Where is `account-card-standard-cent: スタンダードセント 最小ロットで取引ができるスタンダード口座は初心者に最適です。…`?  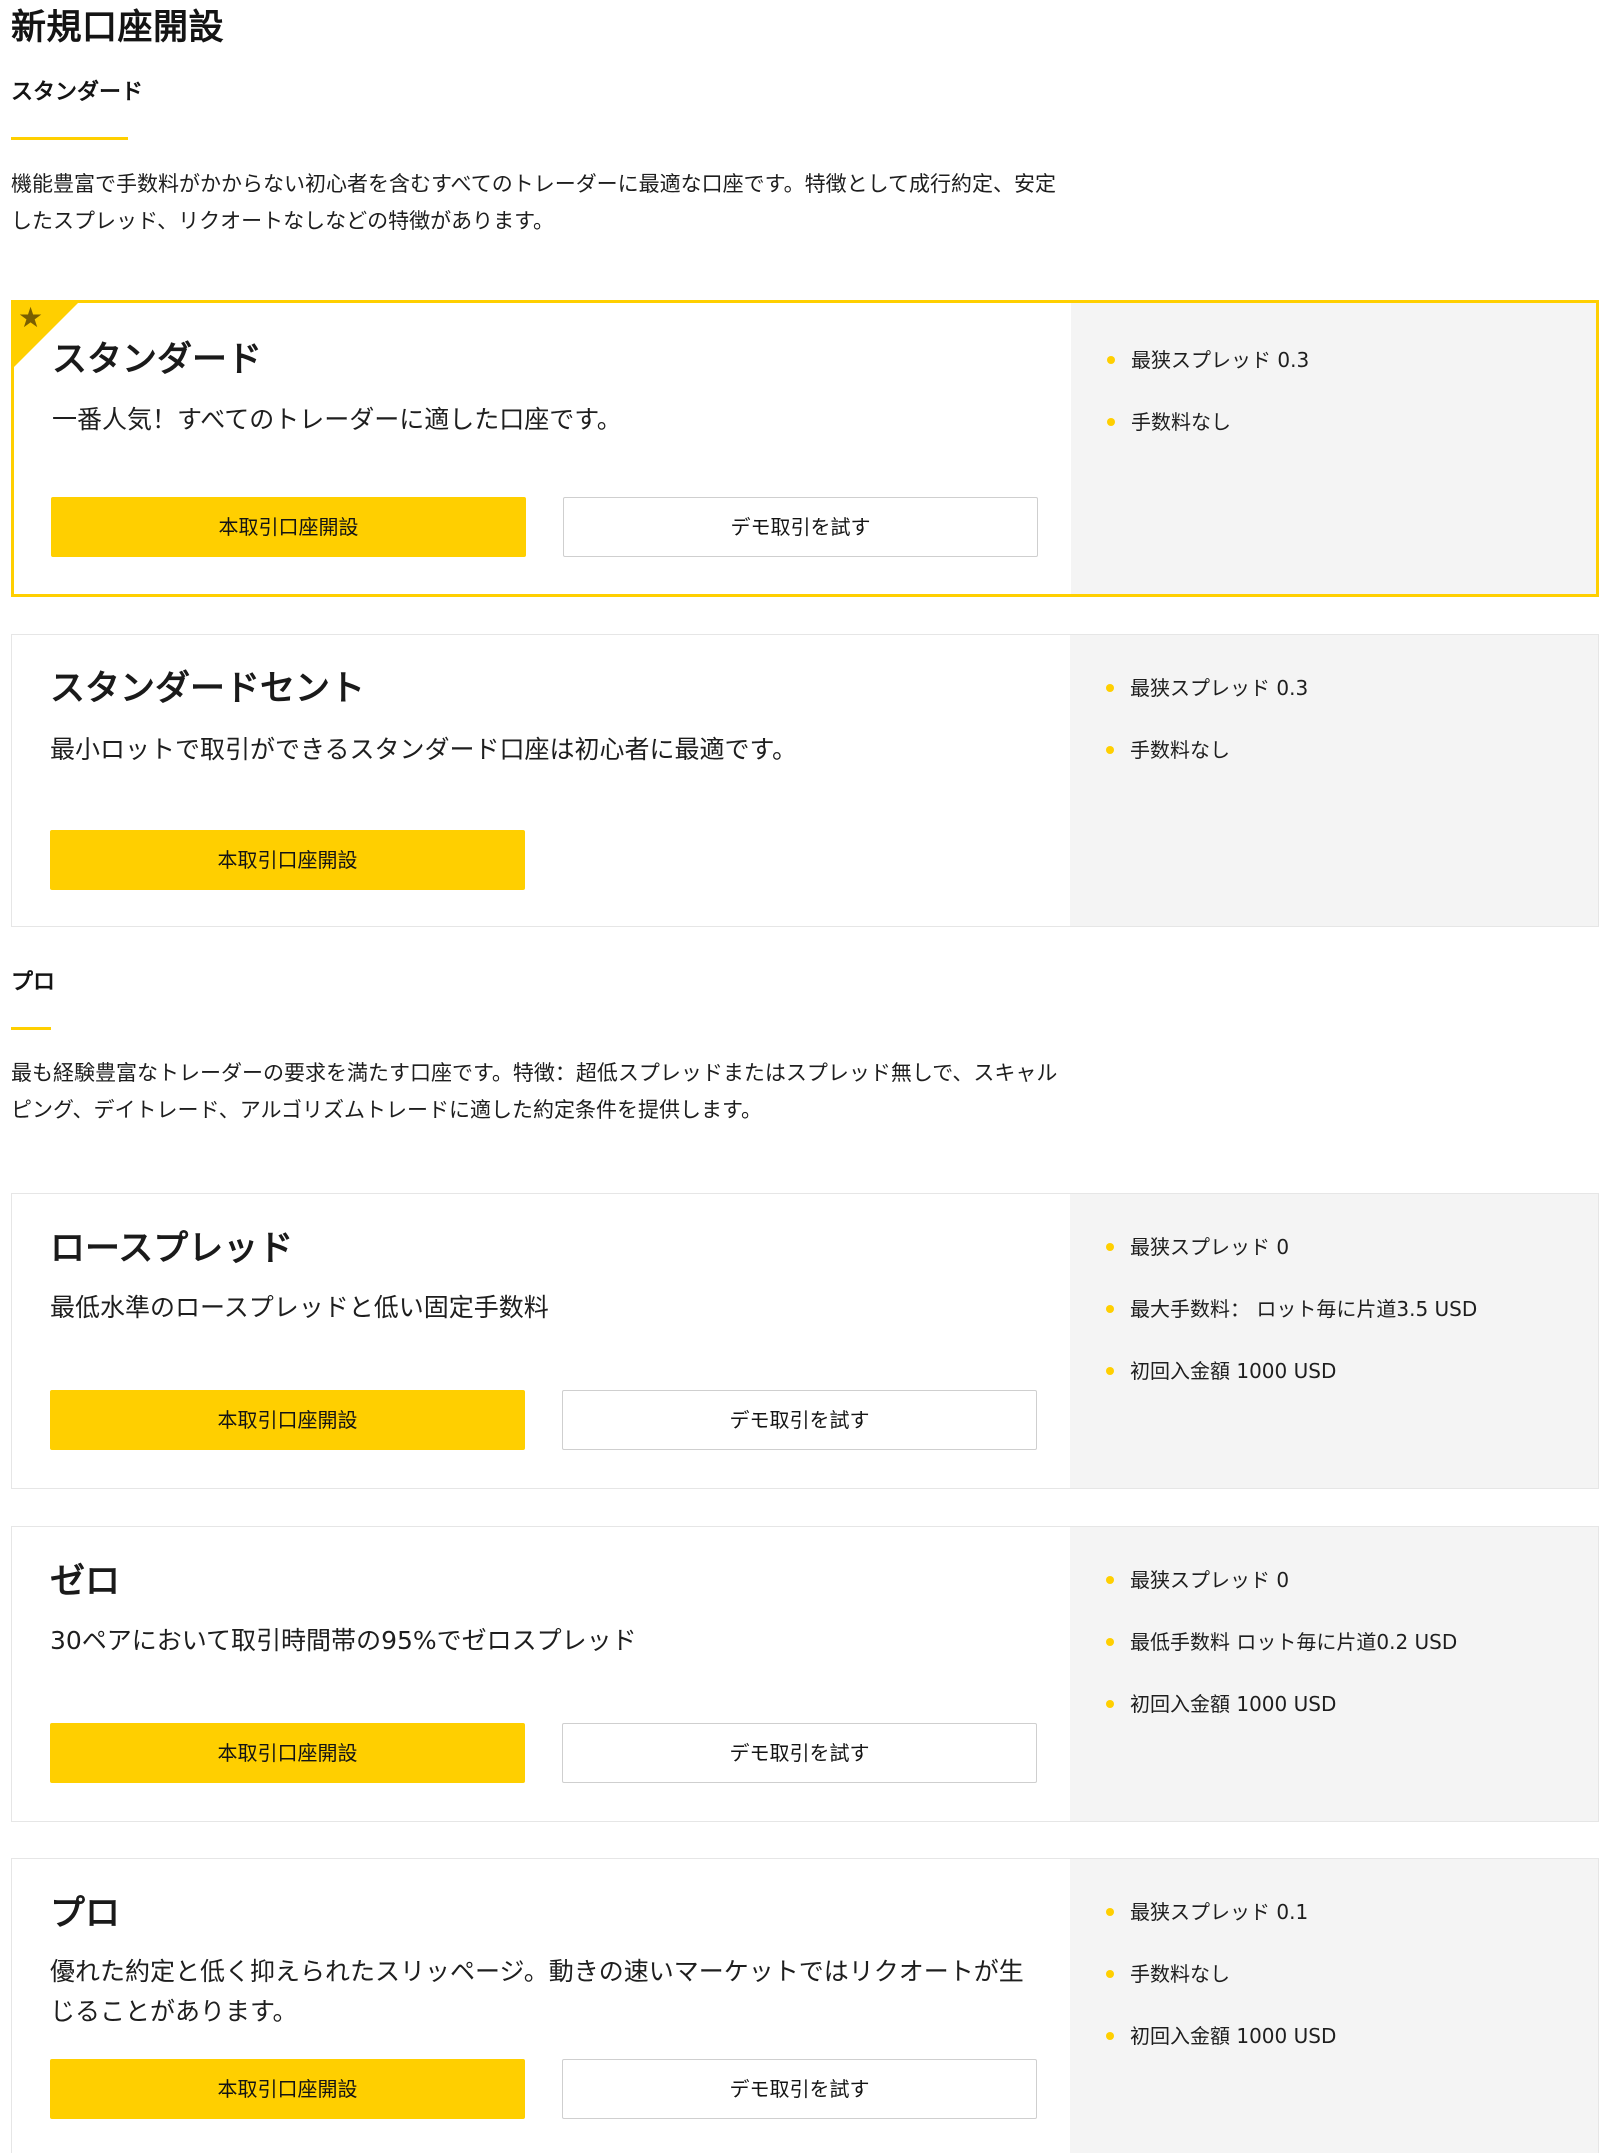
account-card-standard-cent: スタンダードセント 最小ロットで取引ができるスタンダード口座は初心者に最適です。… is located at coordinates (805, 780).